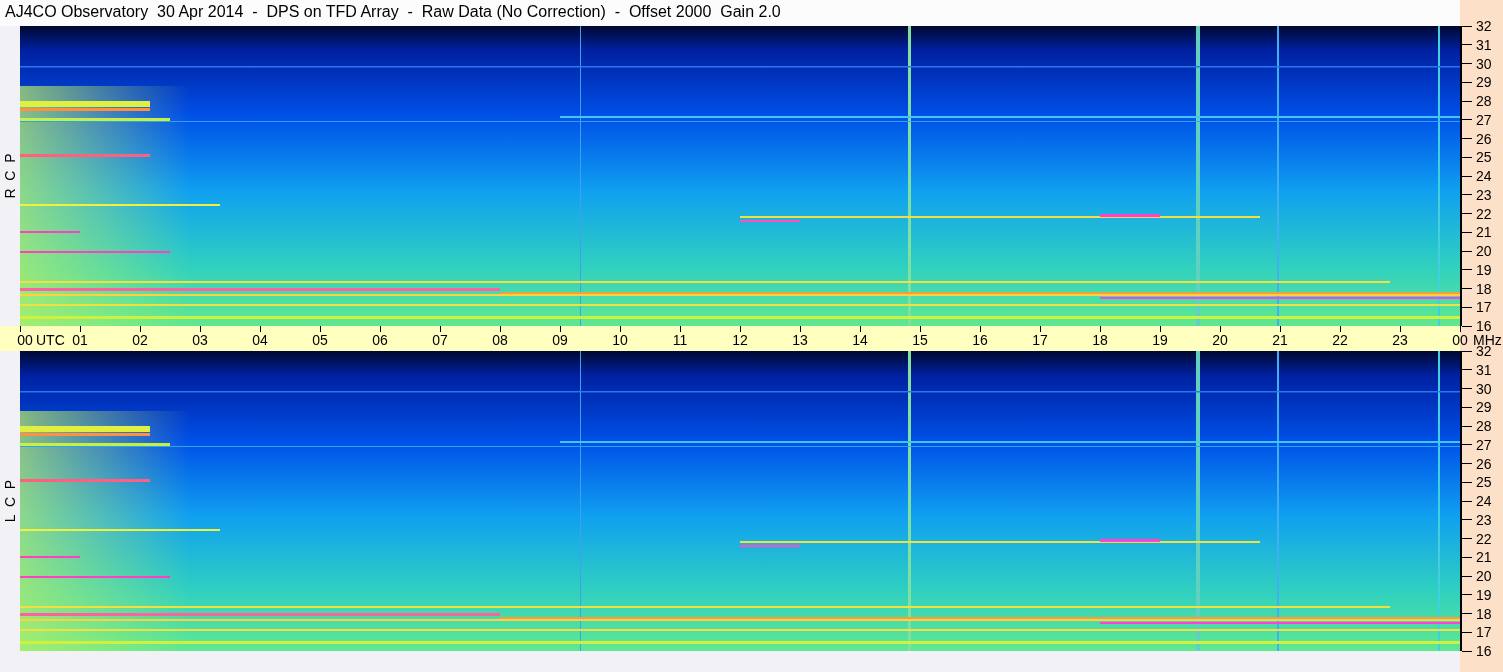 The image size is (1503, 672). Describe the element at coordinates (10, 501) in the screenshot. I see `polarization-label: L C P` at that location.